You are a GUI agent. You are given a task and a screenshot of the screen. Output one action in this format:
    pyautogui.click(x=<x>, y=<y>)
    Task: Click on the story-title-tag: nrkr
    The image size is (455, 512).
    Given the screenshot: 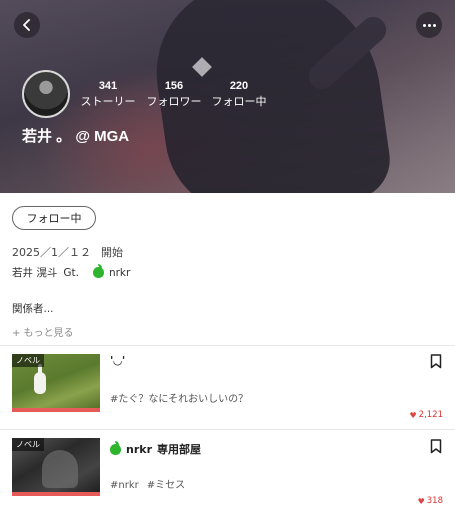 What is the action you would take?
    pyautogui.click(x=139, y=449)
    